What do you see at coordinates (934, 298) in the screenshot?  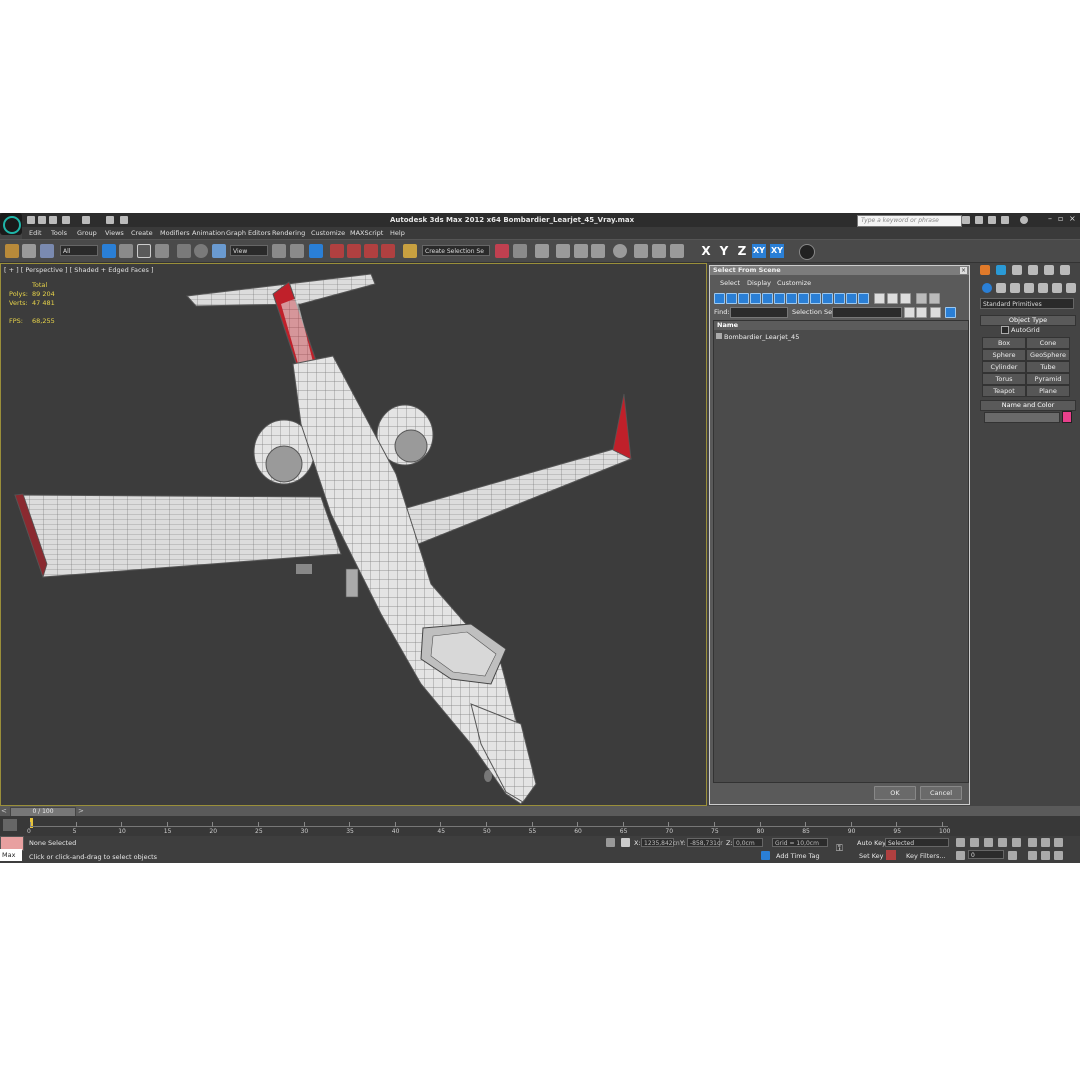 I see `filter-options-icon` at bounding box center [934, 298].